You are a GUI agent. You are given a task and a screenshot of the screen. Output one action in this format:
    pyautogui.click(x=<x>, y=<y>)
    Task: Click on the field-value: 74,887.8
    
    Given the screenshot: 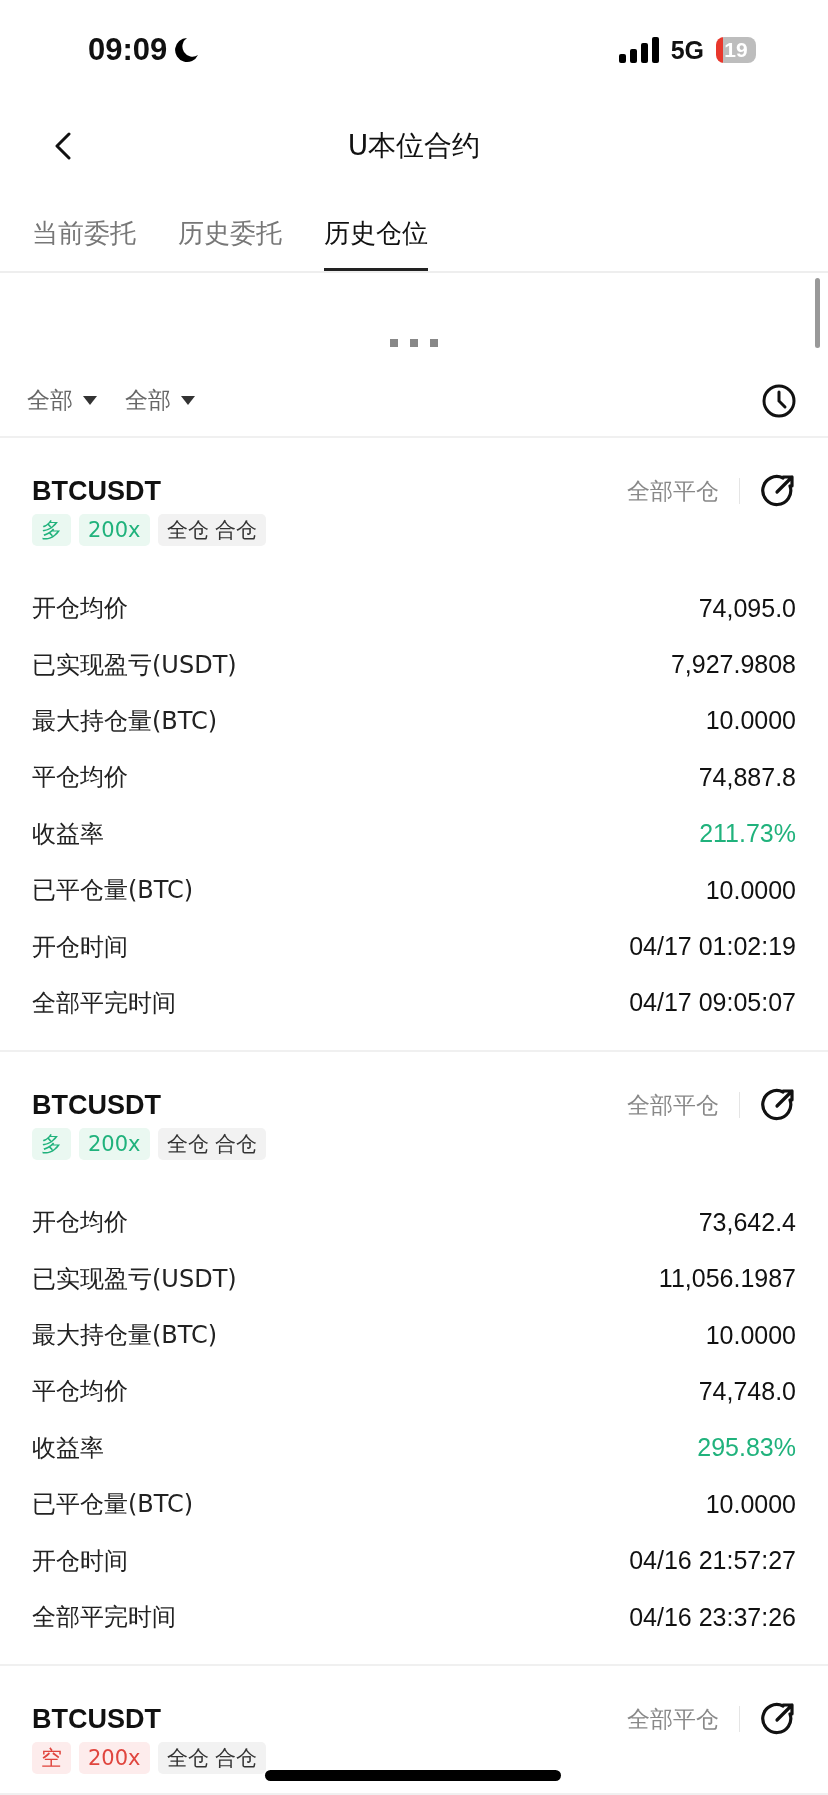 What is the action you would take?
    pyautogui.click(x=747, y=777)
    